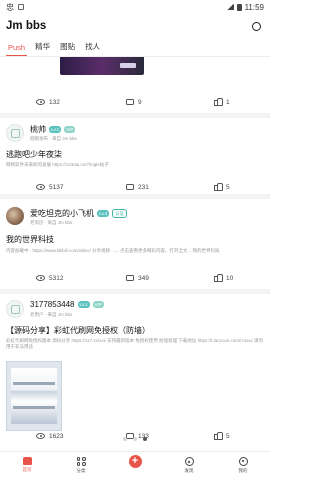 The height and width of the screenshot is (481, 320). I want to click on like-button: 1, so click(222, 101).